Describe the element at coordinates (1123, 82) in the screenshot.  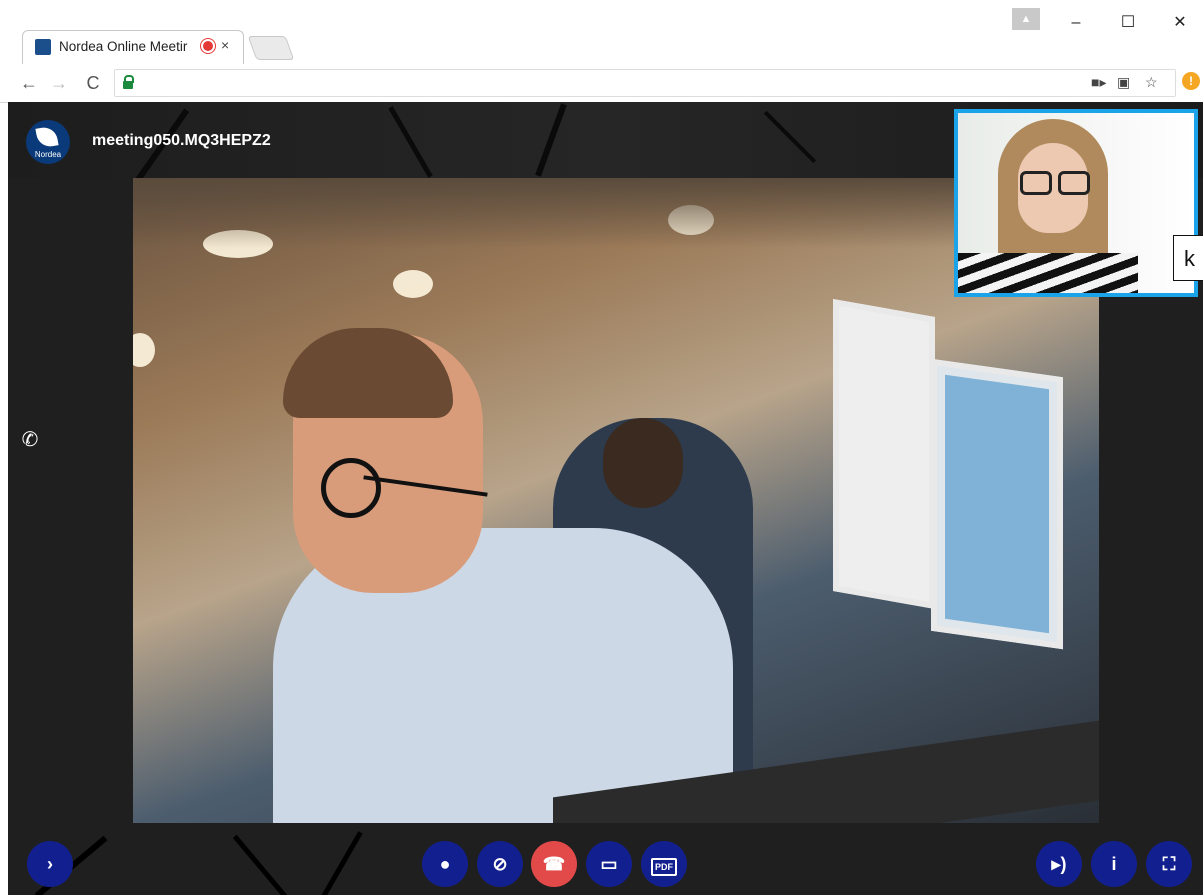
I see `translate-icon: ▣` at that location.